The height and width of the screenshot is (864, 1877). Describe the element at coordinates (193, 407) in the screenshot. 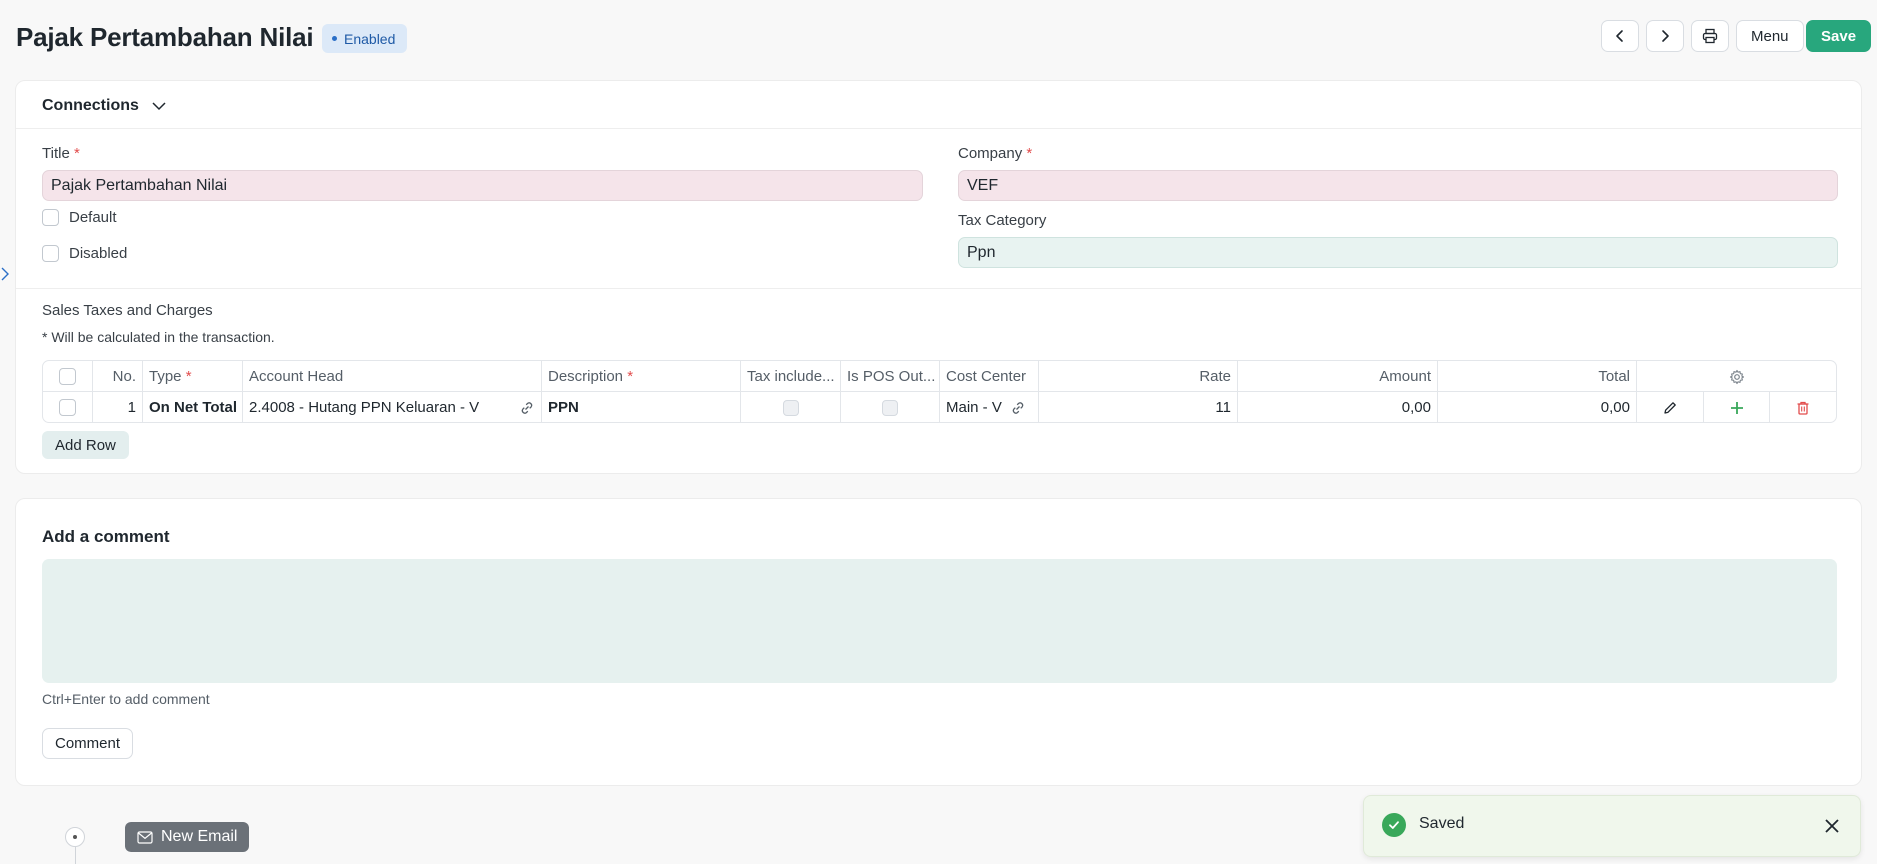

I see `cell-type: On Net Total` at that location.